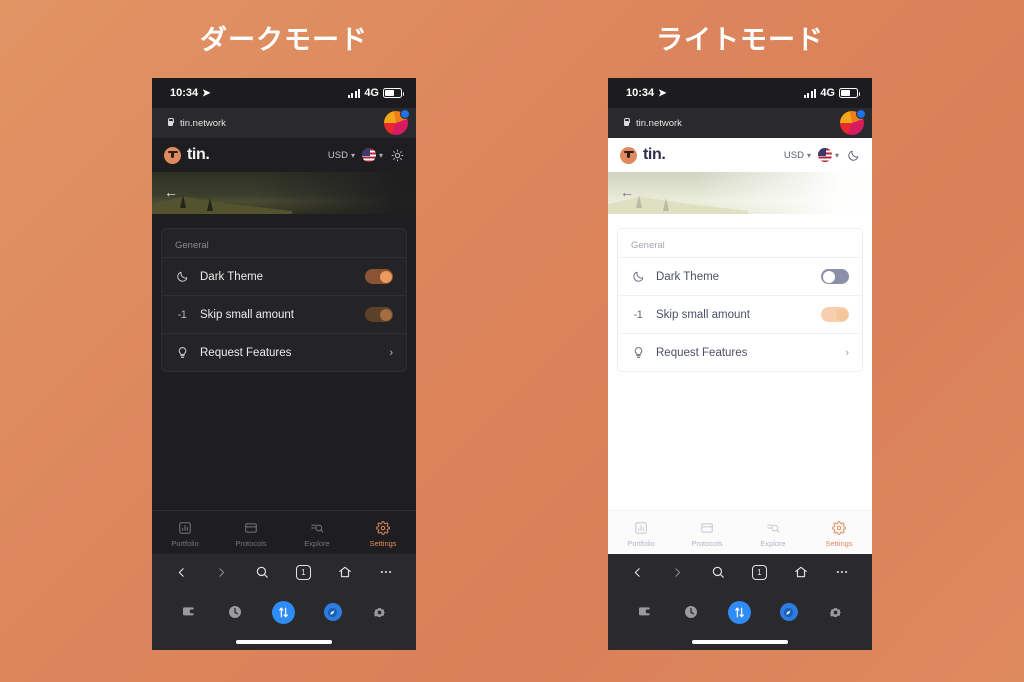  What do you see at coordinates (740, 572) in the screenshot?
I see `browser-toolbar-light: 1` at bounding box center [740, 572].